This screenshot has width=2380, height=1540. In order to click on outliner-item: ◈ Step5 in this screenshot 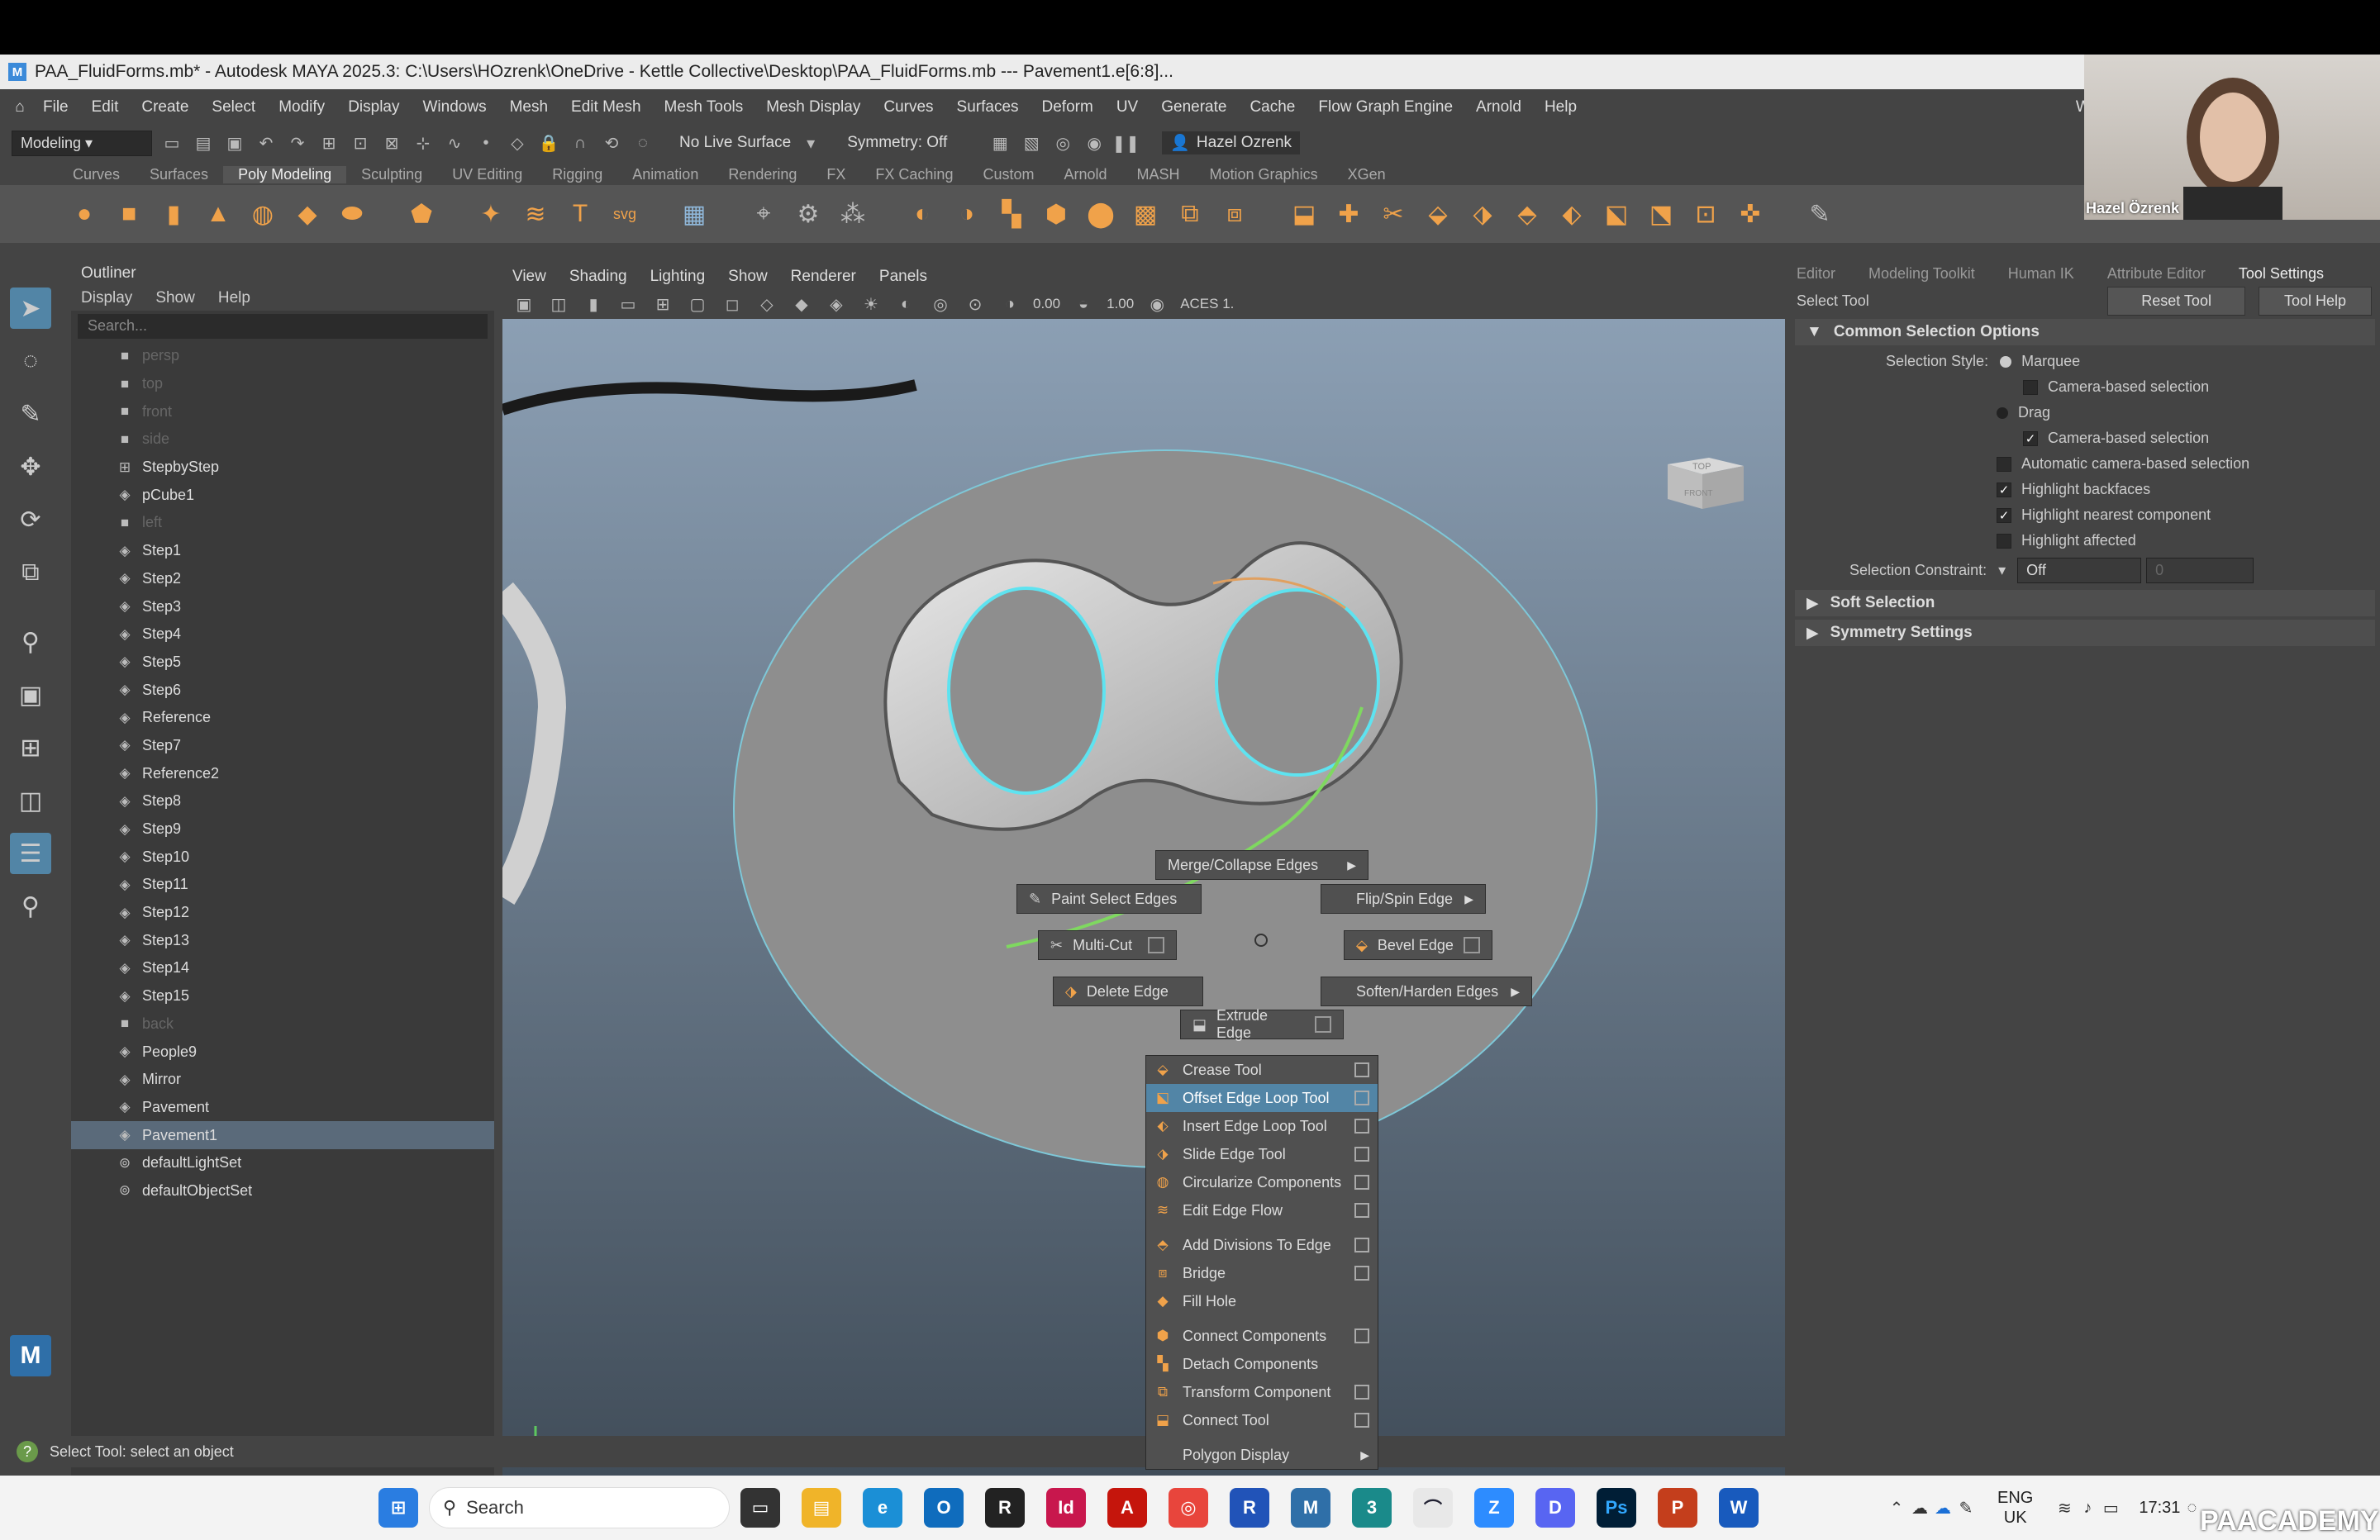, I will do `click(282, 663)`.